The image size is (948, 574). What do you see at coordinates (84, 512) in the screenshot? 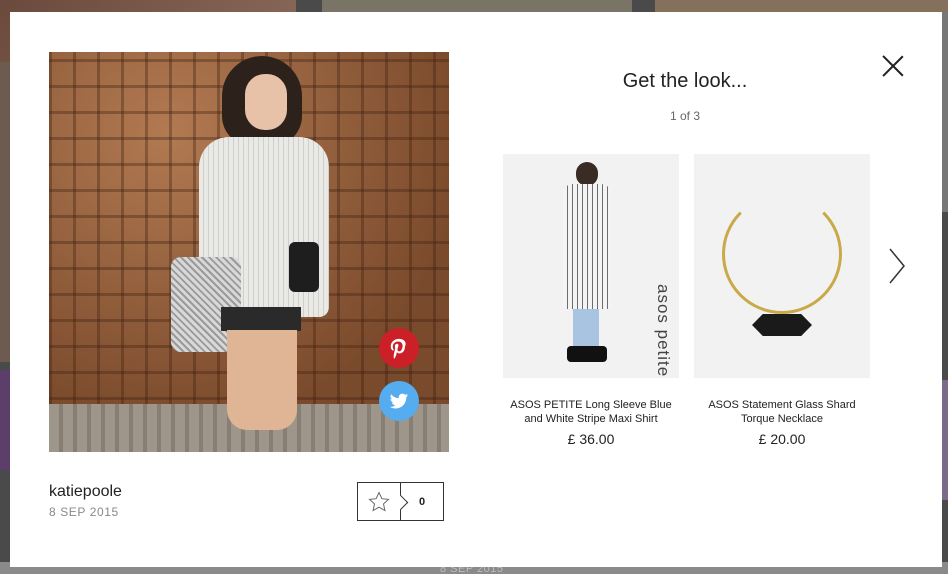
I see `post-date: 8 SEP 2015` at bounding box center [84, 512].